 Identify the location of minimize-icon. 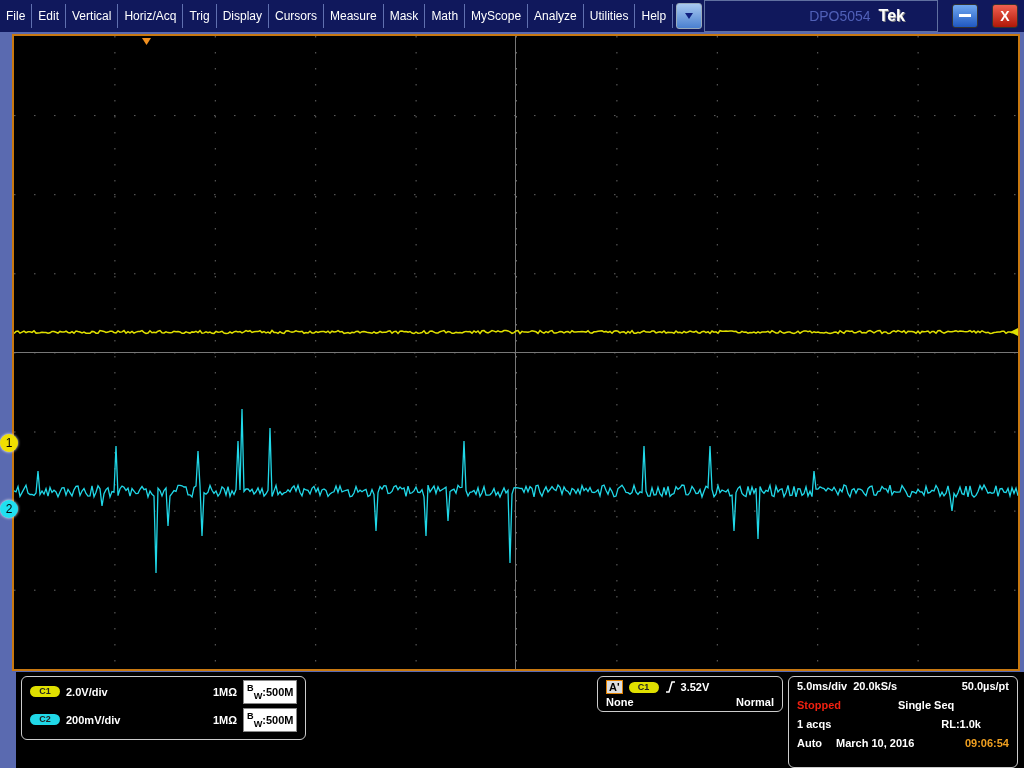
(965, 16).